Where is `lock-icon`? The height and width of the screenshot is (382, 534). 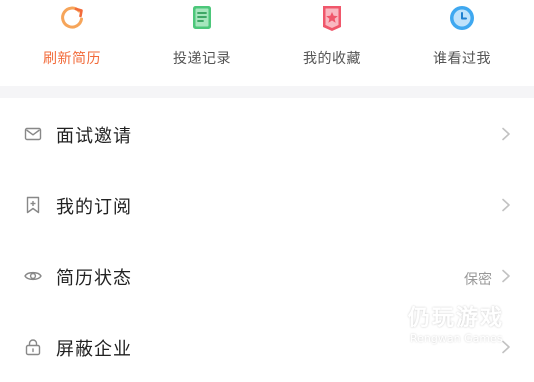
lock-icon is located at coordinates (33, 347).